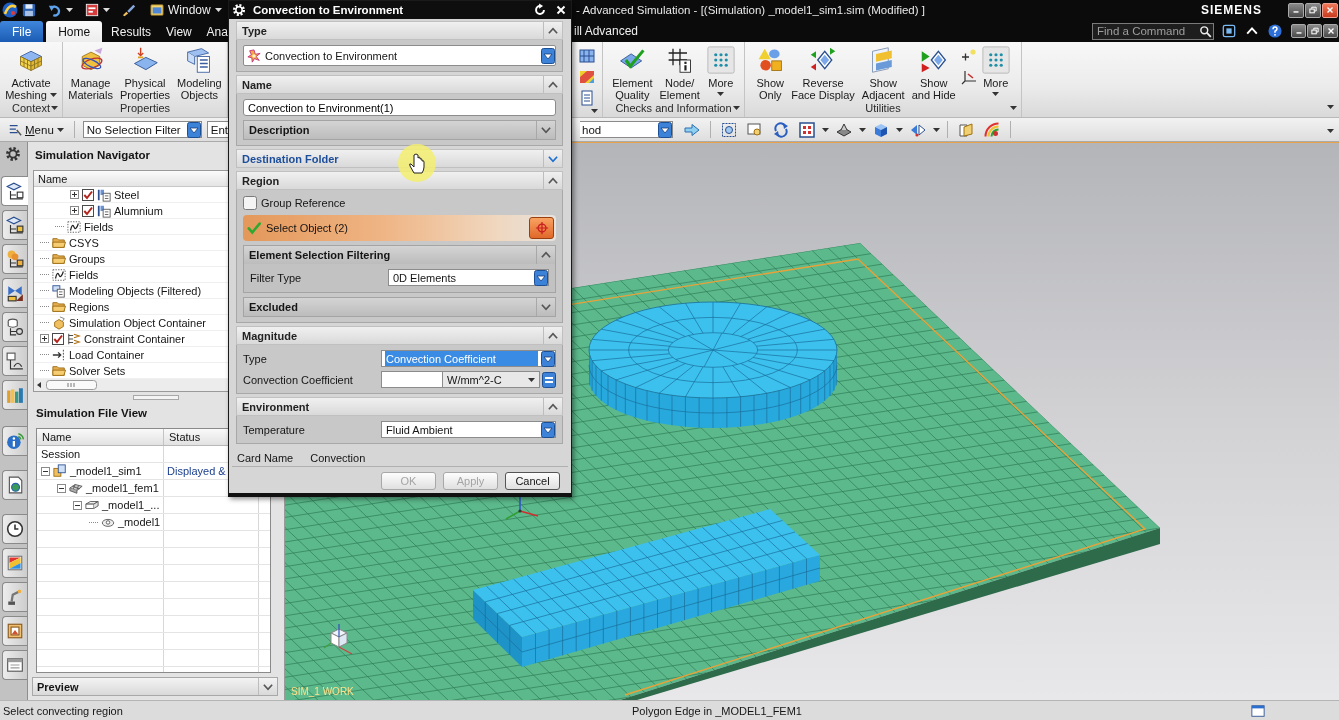 The image size is (1339, 720). Describe the element at coordinates (679, 73) in the screenshot. I see `ribbon-button: Node/ Element` at that location.